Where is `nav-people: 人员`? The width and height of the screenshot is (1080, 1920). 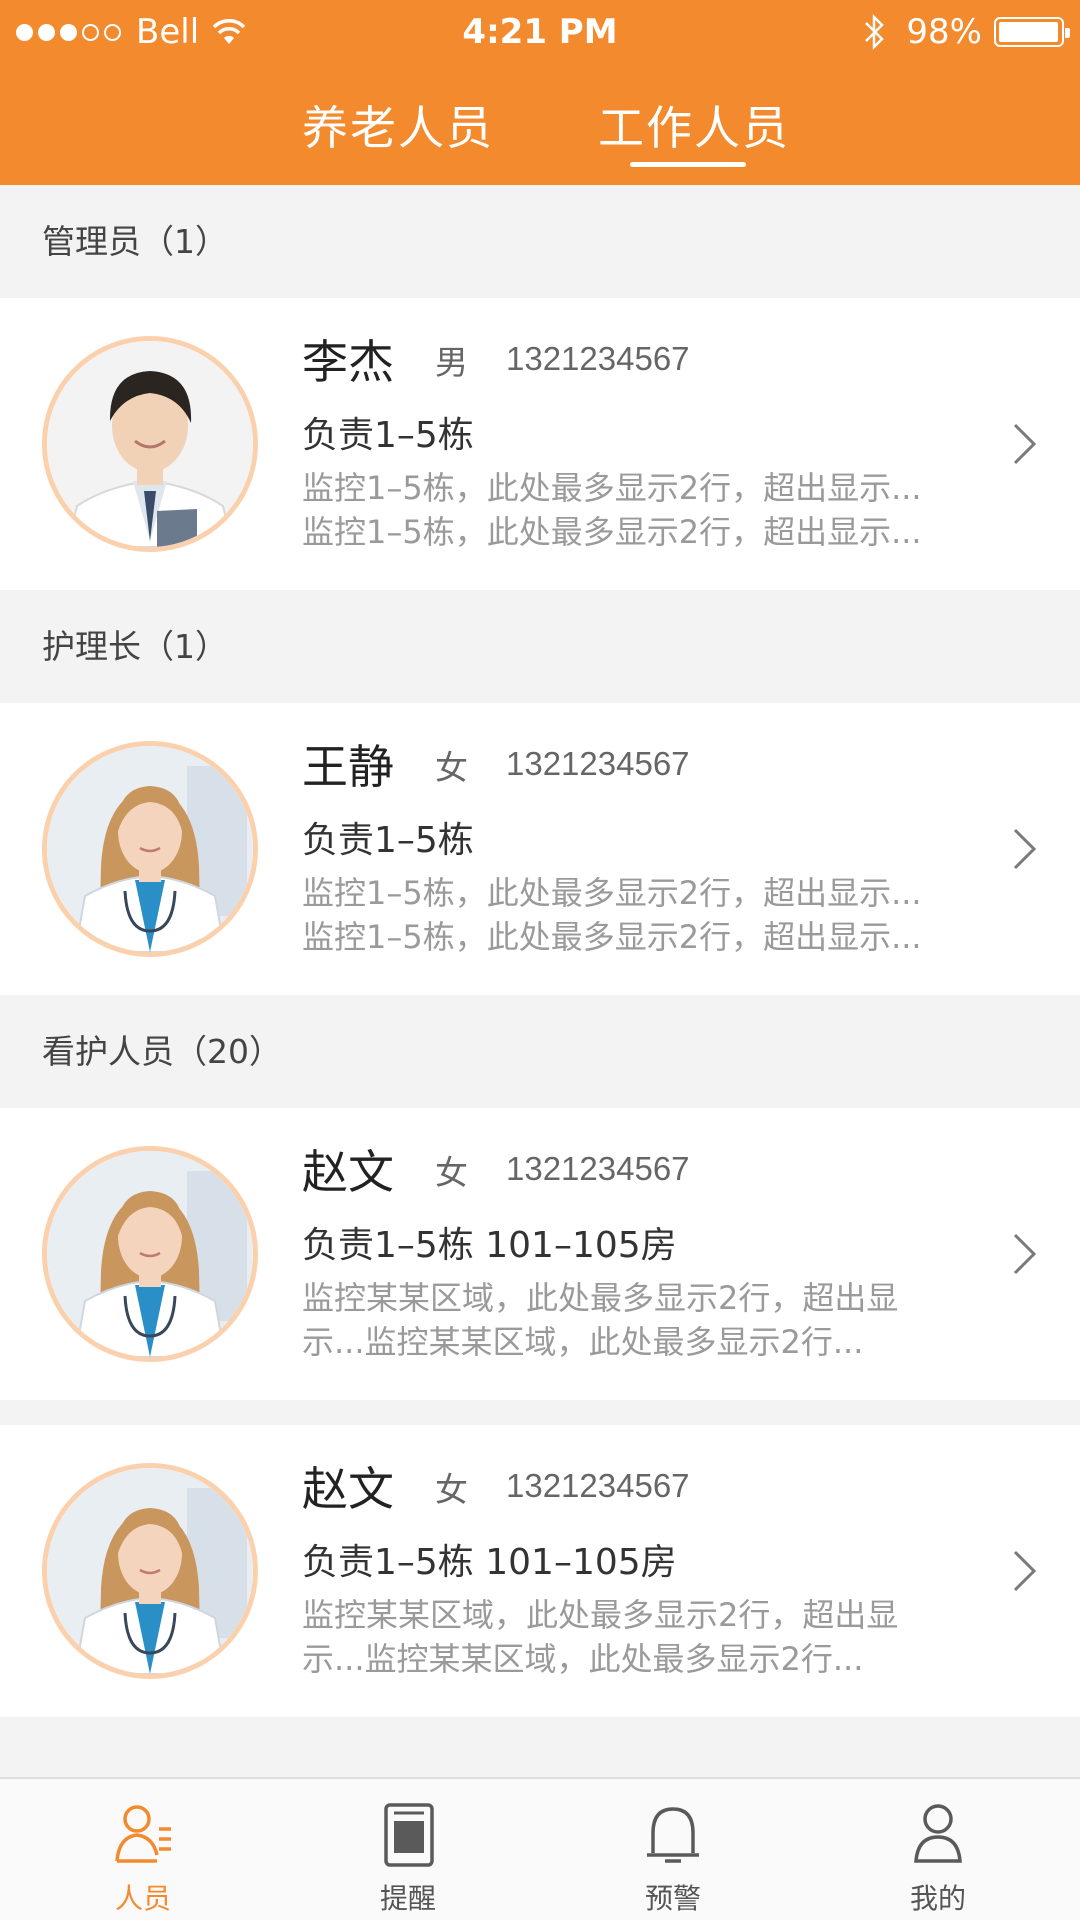
nav-people: 人员 is located at coordinates (143, 1849).